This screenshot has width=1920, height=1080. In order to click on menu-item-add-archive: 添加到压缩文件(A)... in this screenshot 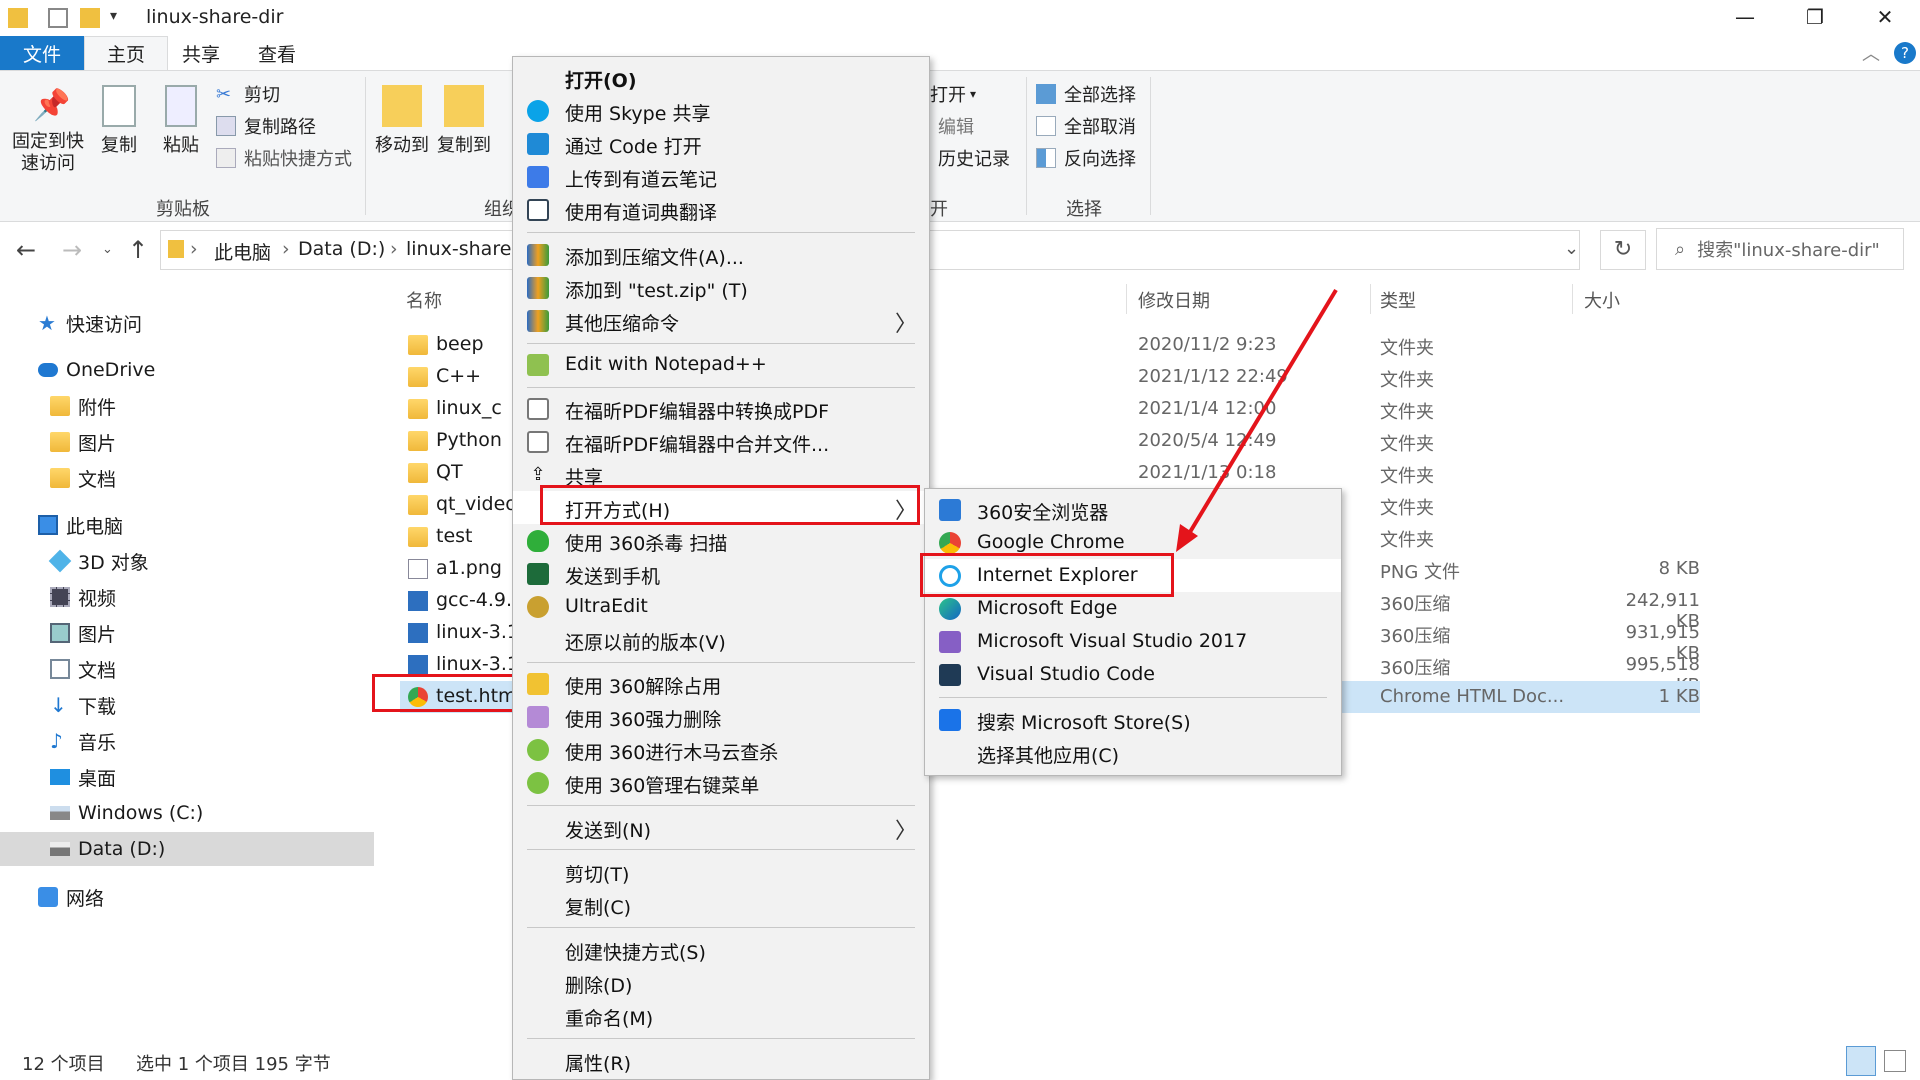, I will do `click(721, 254)`.